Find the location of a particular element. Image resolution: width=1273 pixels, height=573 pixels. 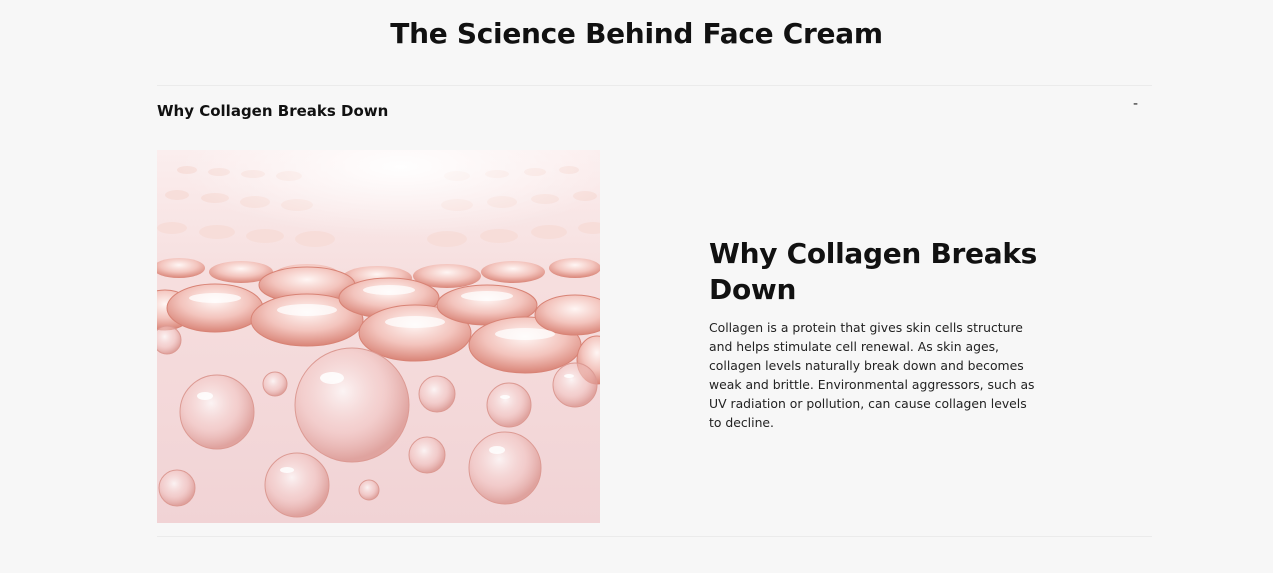

collapse-toggle-icon: - is located at coordinates (1135, 104).